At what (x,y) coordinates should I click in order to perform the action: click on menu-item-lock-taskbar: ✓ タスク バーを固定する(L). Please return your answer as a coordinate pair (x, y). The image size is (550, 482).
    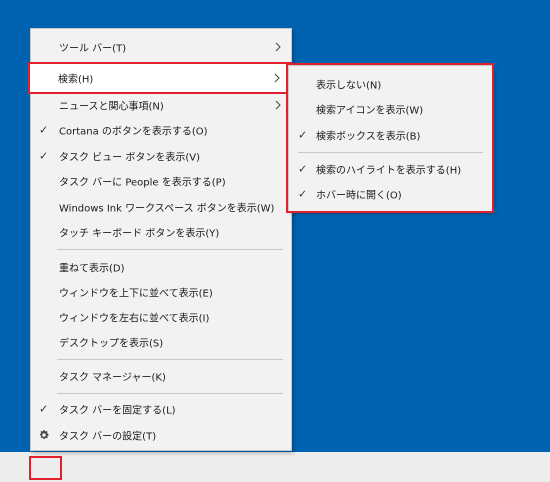
    Looking at the image, I should click on (161, 409).